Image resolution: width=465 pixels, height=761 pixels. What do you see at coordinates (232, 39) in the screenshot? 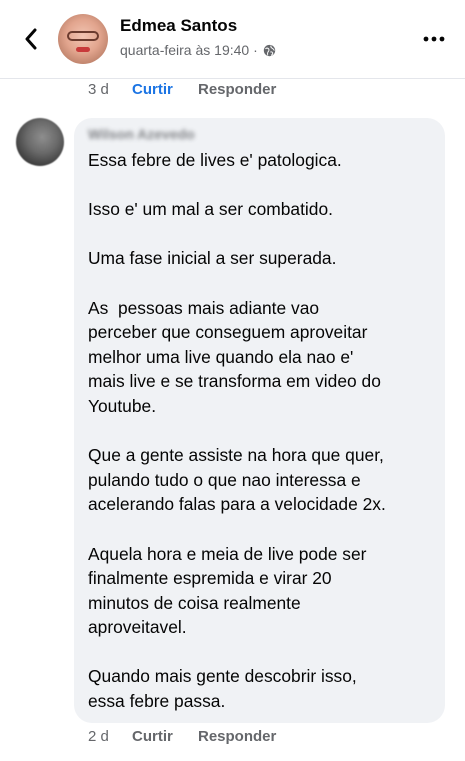
I see `post-header: Edmea Santos quarta-feira às 19:40 ·` at bounding box center [232, 39].